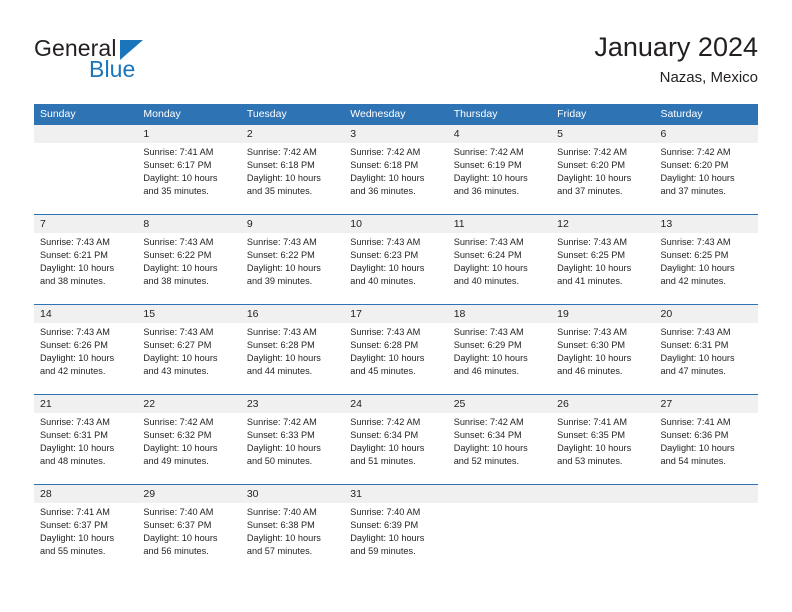  I want to click on weekday-header-saturday: Saturday, so click(681, 114).